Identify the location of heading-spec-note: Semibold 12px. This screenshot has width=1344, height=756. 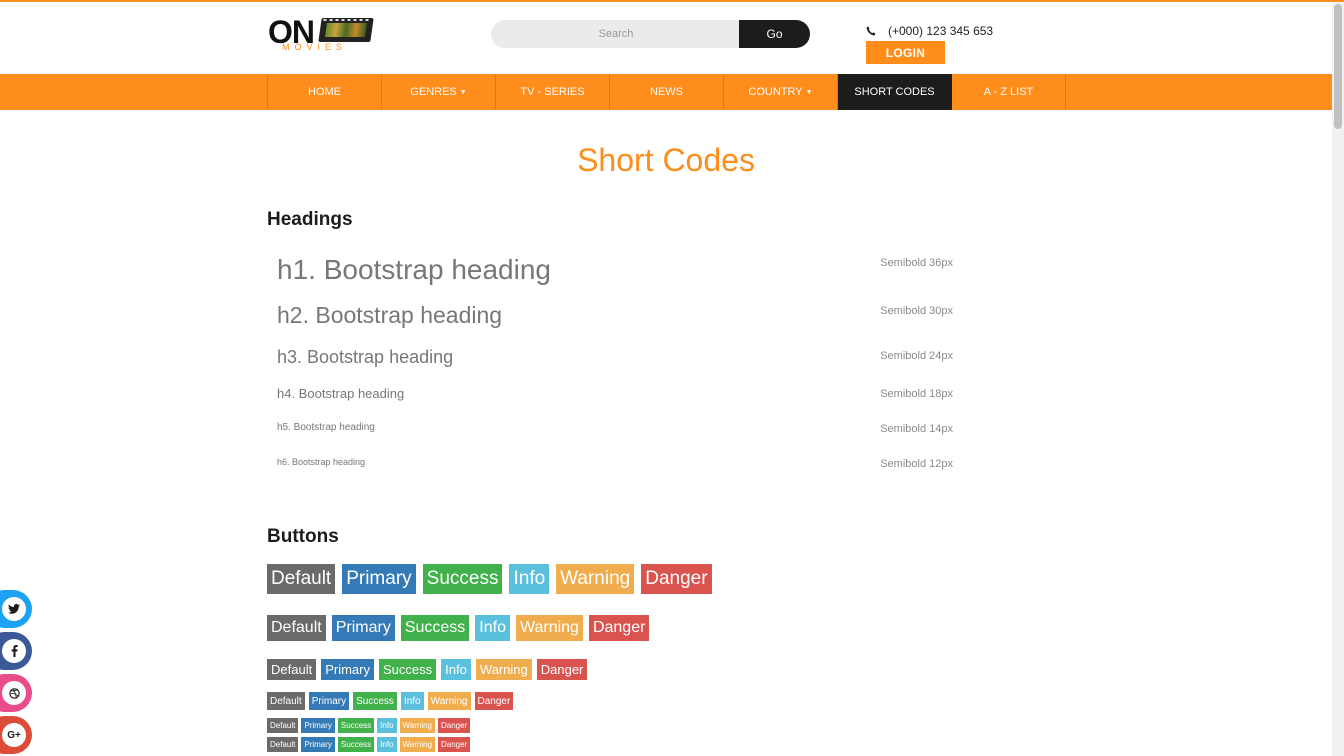
(916, 464).